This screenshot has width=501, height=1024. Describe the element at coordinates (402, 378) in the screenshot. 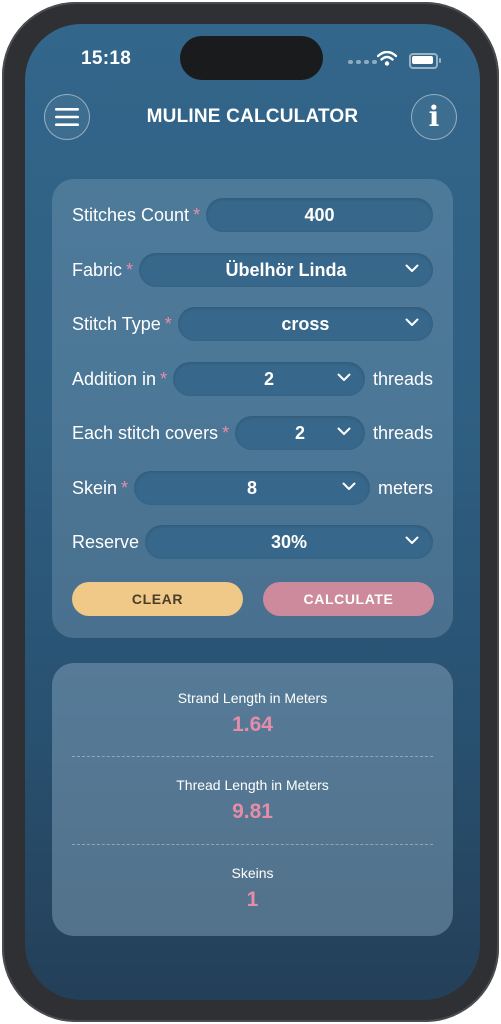

I see `addition-unit: threads` at that location.